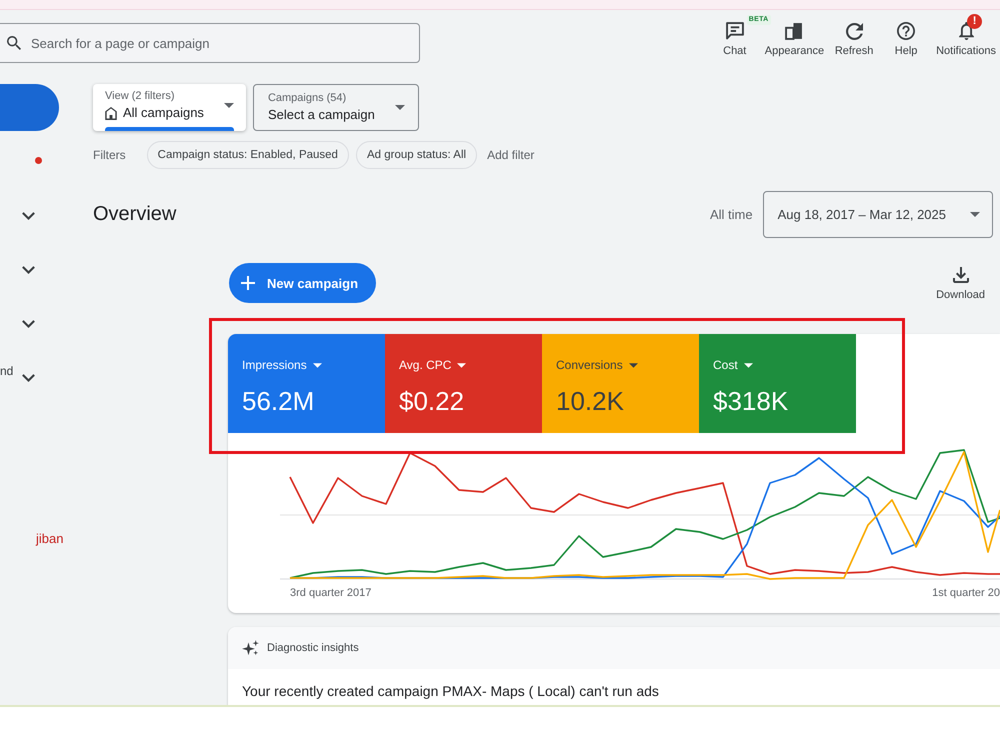  Describe the element at coordinates (302, 283) in the screenshot. I see `new-campaign-button: New campaign` at that location.